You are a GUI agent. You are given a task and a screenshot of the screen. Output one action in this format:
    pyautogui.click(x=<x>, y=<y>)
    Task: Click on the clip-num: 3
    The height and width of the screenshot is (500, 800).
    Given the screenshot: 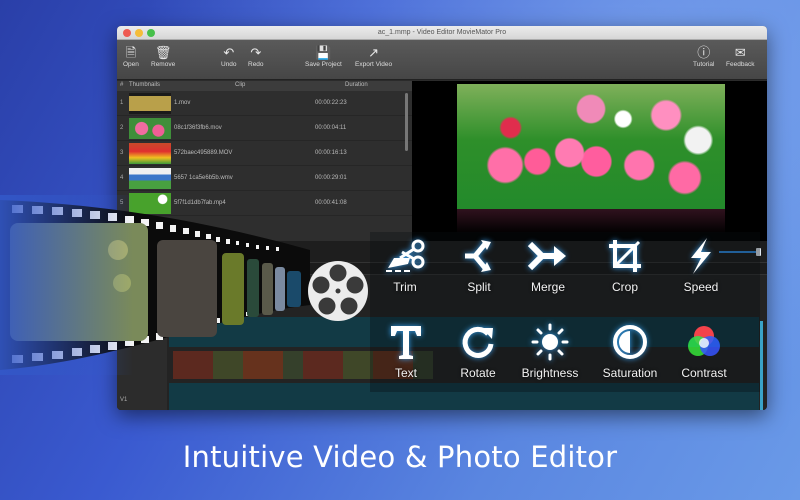 What is the action you would take?
    pyautogui.click(x=122, y=153)
    